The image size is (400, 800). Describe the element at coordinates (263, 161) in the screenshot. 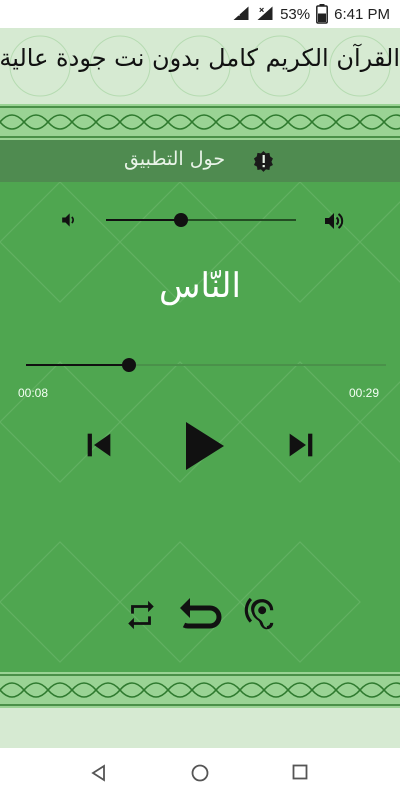

I see `info-icon` at that location.